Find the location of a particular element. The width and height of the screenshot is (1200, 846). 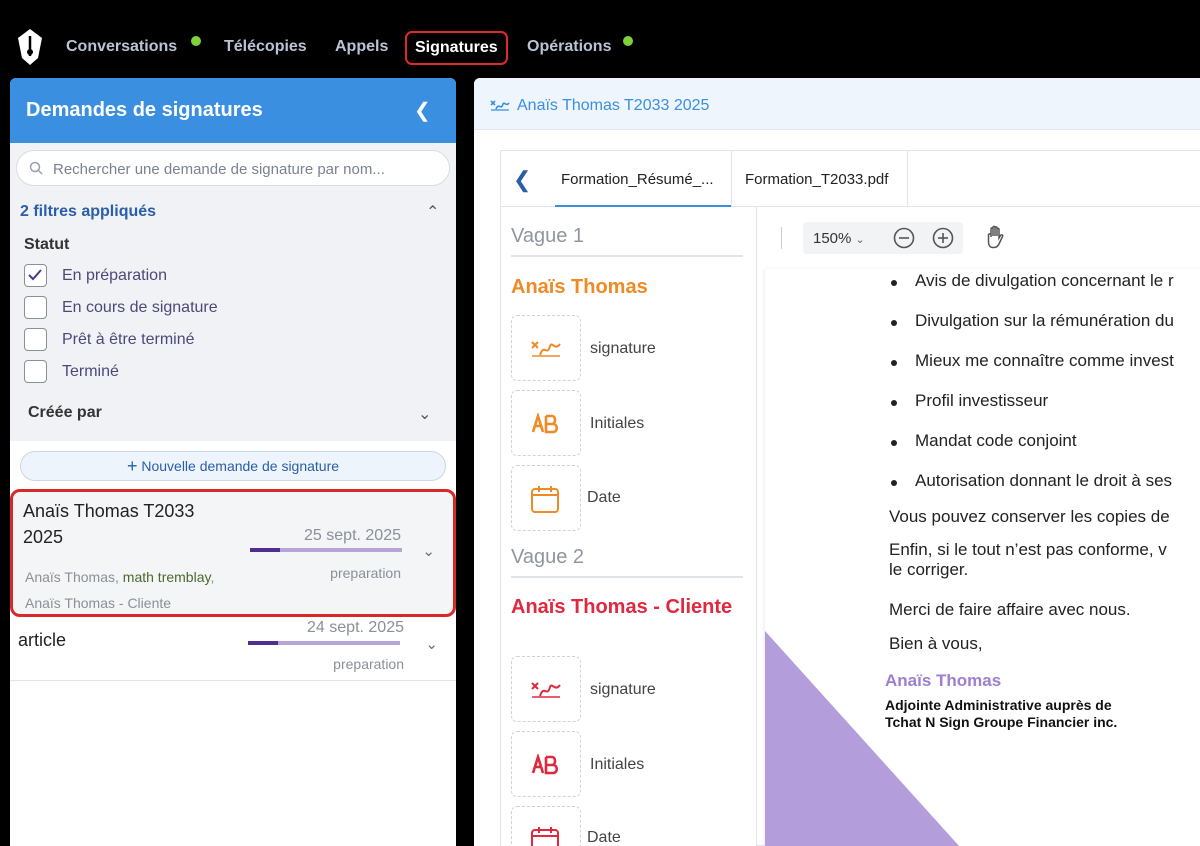

zoom-select: 150% ⌄ is located at coordinates (839, 238).